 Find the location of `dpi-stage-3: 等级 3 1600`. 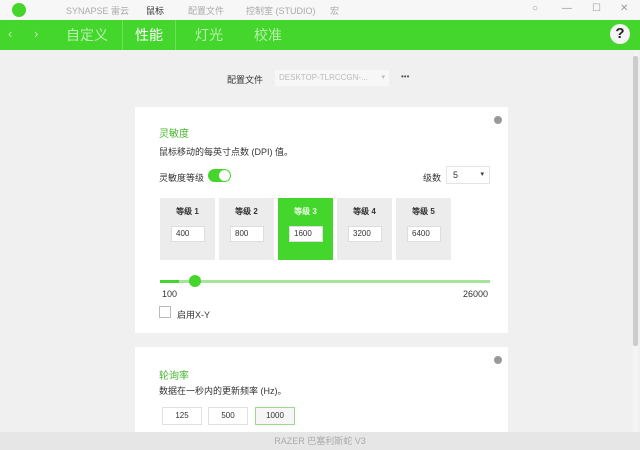

dpi-stage-3: 等级 3 1600 is located at coordinates (305, 229).